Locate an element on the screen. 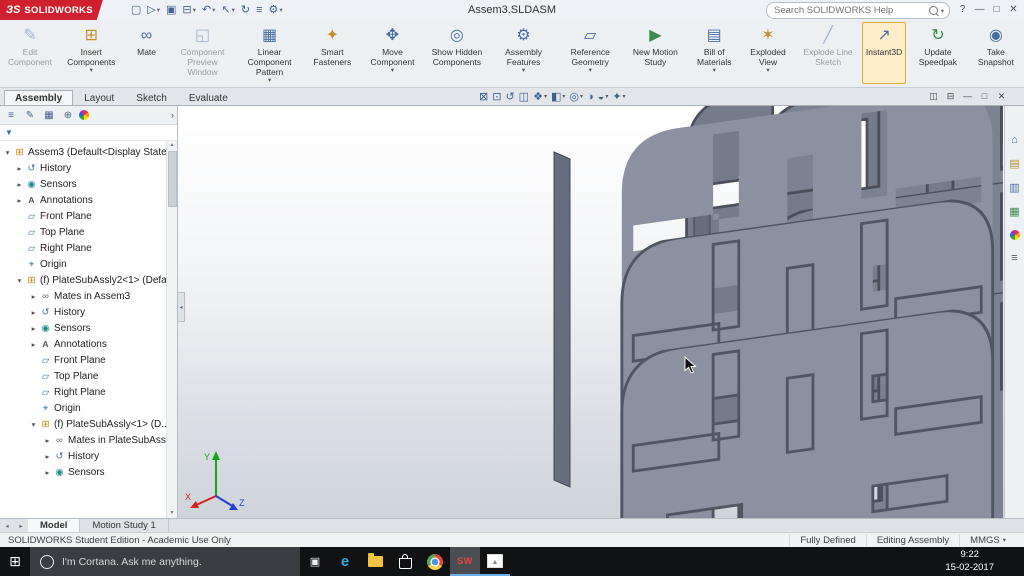 This screenshot has width=1024, height=576. previous-view-button: ↺ is located at coordinates (509, 96).